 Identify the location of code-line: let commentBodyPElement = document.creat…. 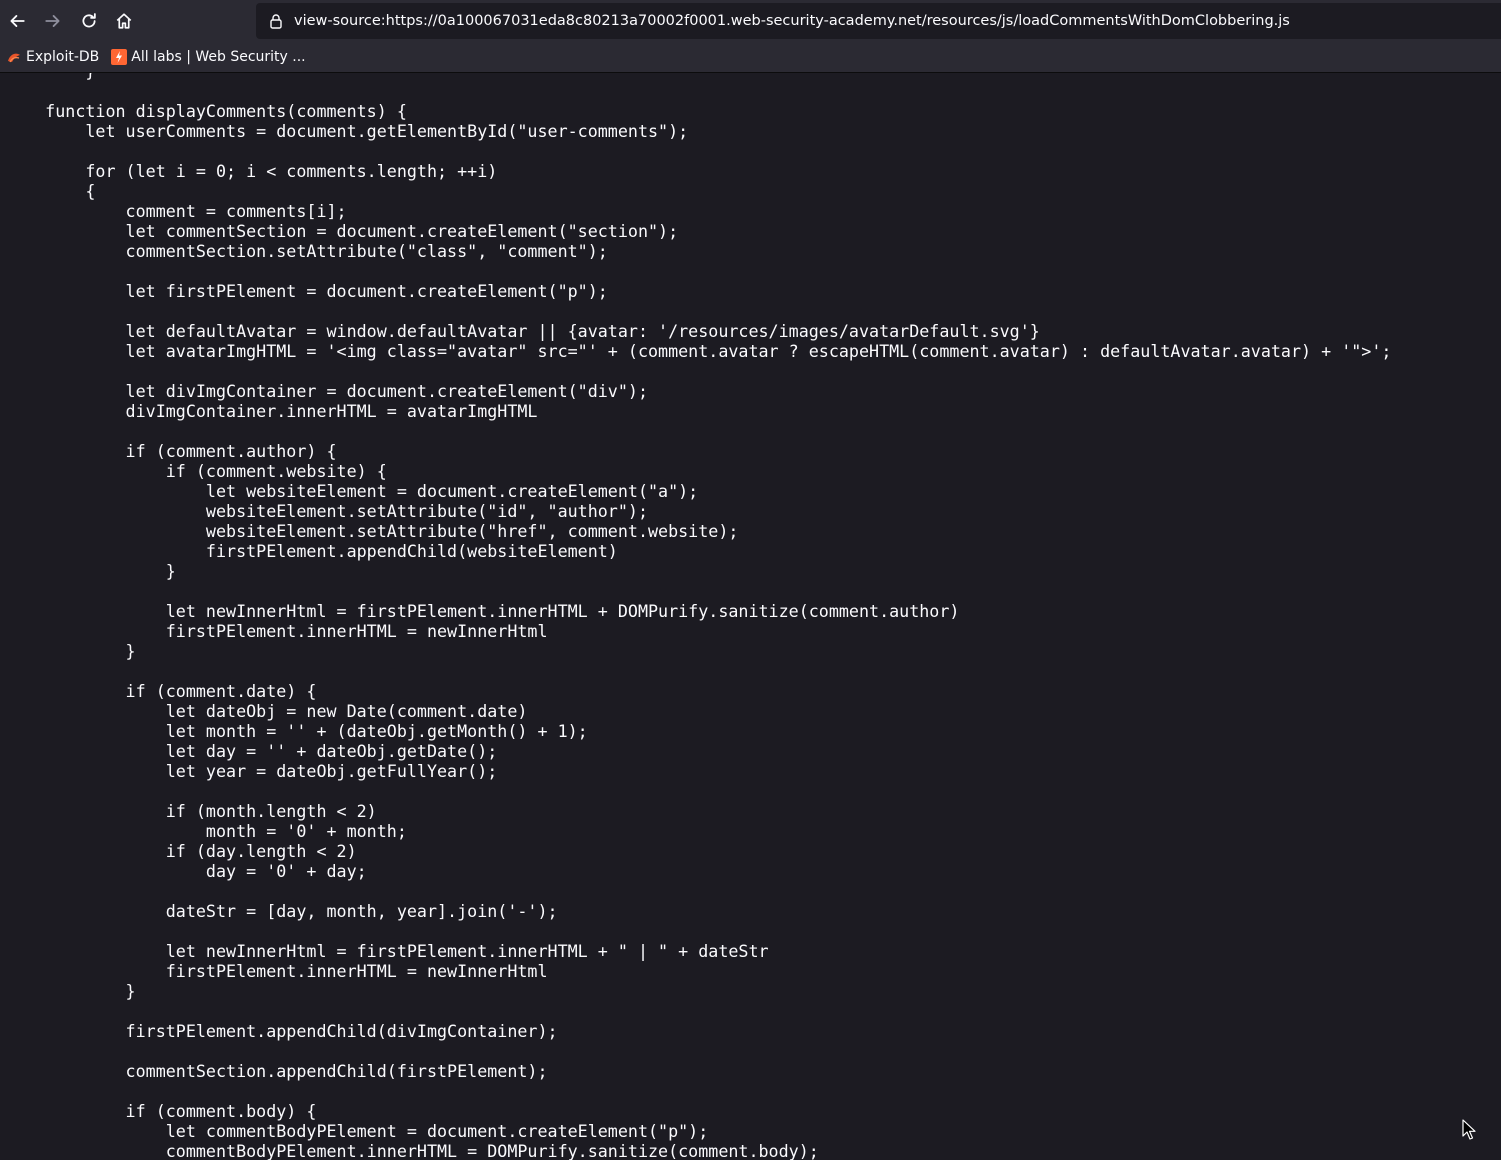
(357, 1131).